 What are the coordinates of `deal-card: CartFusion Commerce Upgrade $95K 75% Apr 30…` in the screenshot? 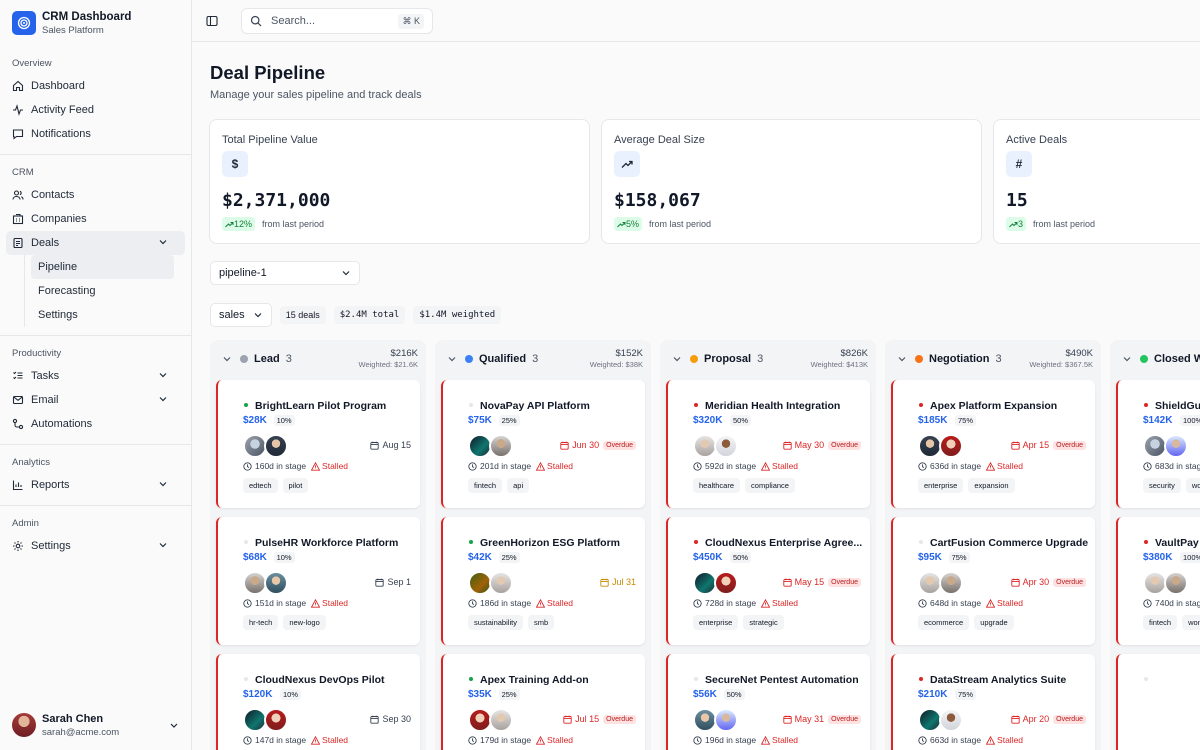 It's located at (993, 581).